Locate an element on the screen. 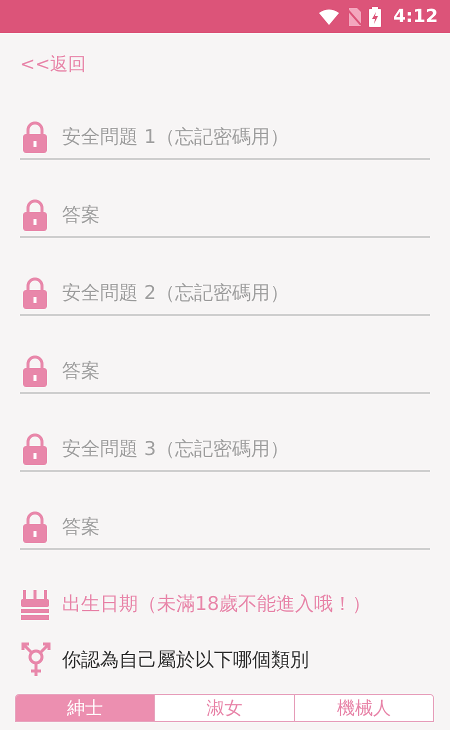 This screenshot has height=730, width=450. no-sim-icon is located at coordinates (354, 17).